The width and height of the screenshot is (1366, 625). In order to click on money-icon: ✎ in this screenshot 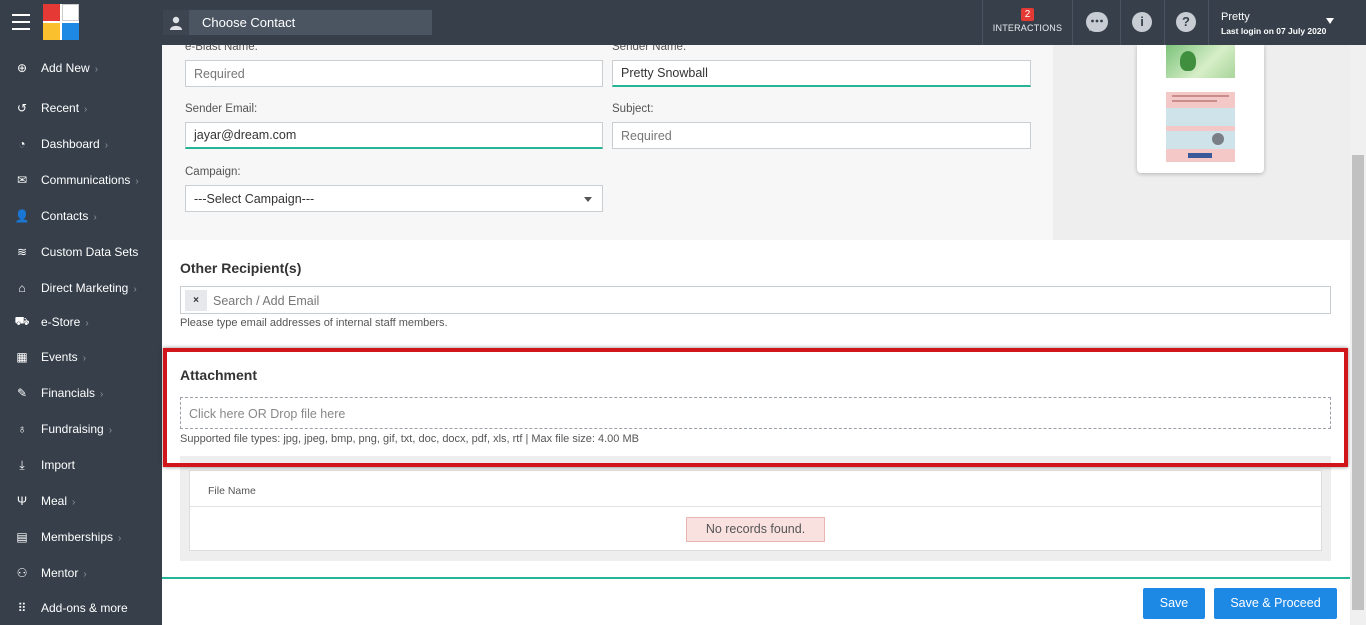, I will do `click(22, 393)`.